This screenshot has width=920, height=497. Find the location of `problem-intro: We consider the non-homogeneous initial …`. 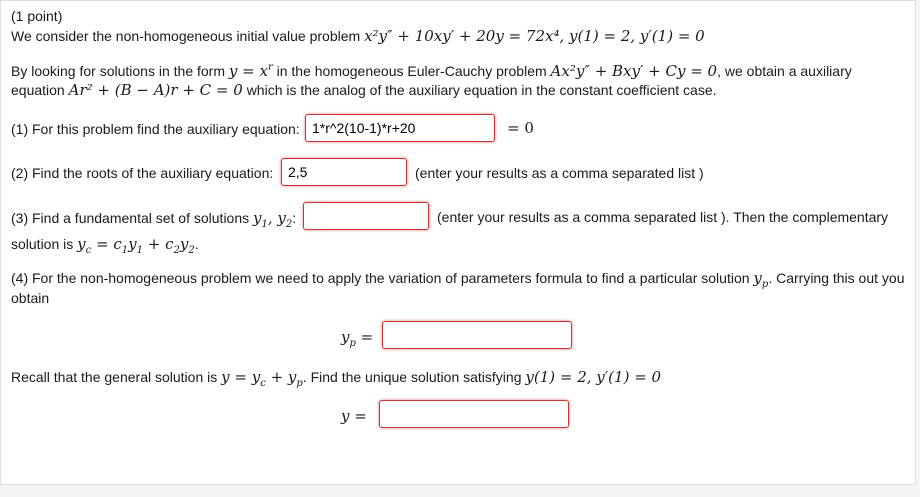

problem-intro: We consider the non-homogeneous initial … is located at coordinates (186, 36).